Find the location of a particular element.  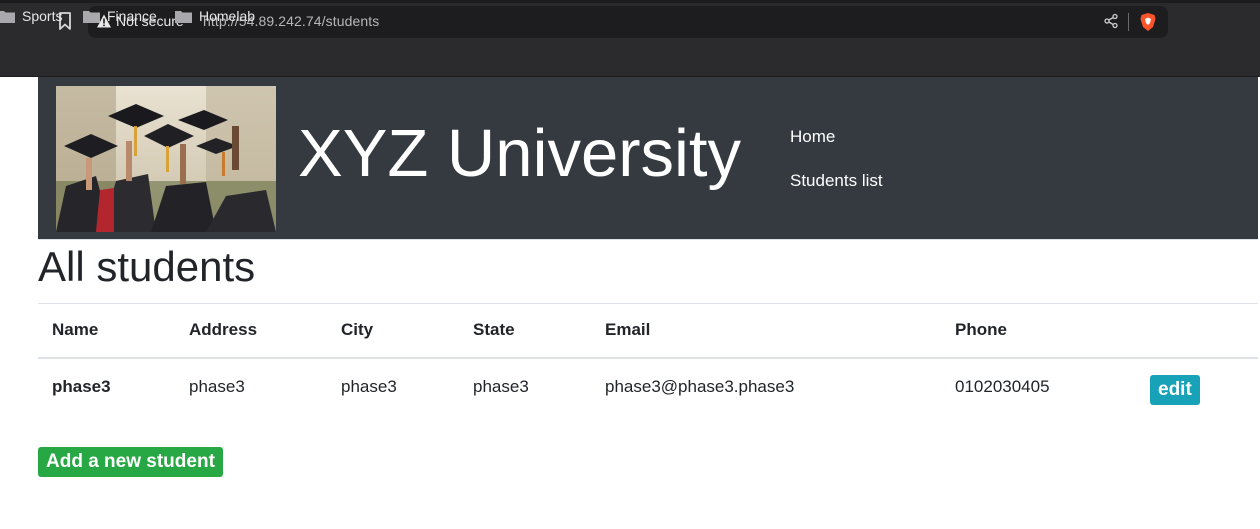

bookmark-label: Sports is located at coordinates (42, 16).